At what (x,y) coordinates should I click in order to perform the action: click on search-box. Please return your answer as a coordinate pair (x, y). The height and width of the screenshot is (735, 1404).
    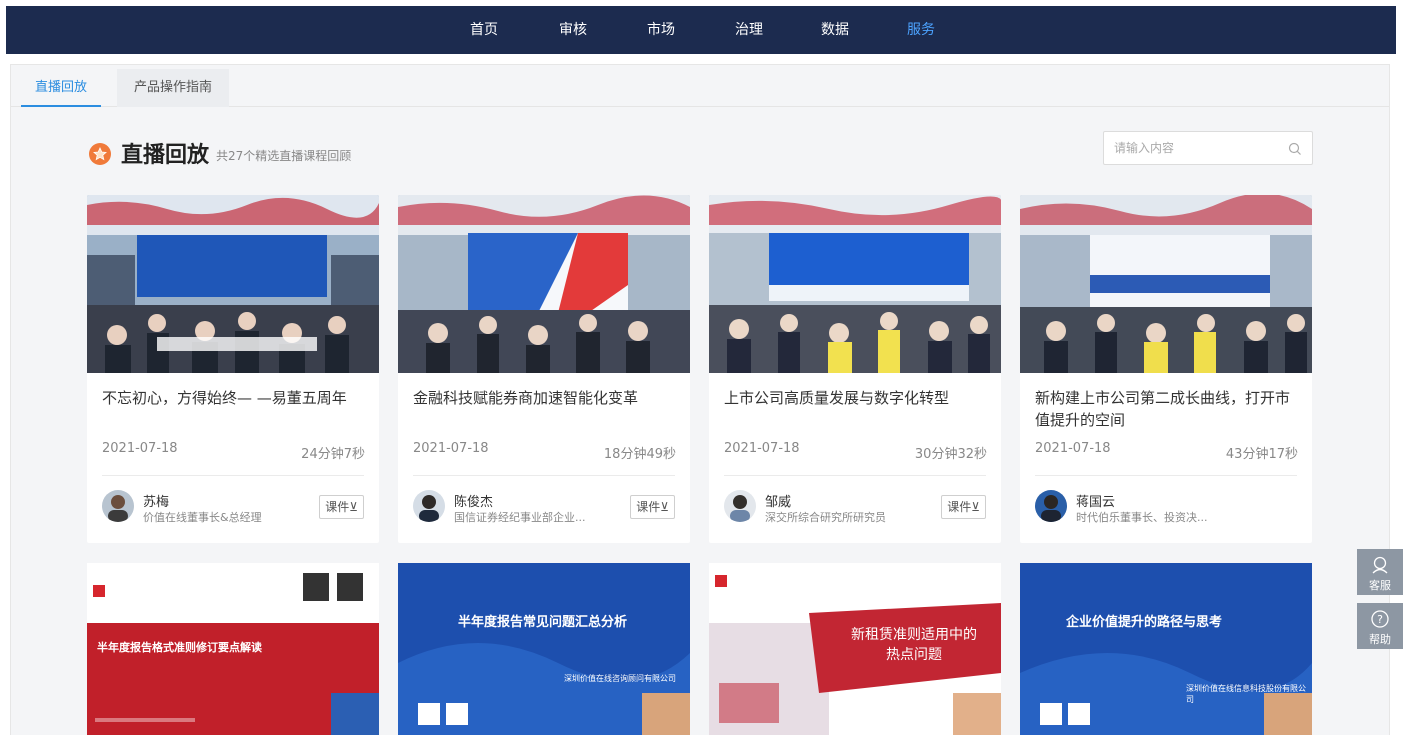
    Looking at the image, I should click on (1208, 148).